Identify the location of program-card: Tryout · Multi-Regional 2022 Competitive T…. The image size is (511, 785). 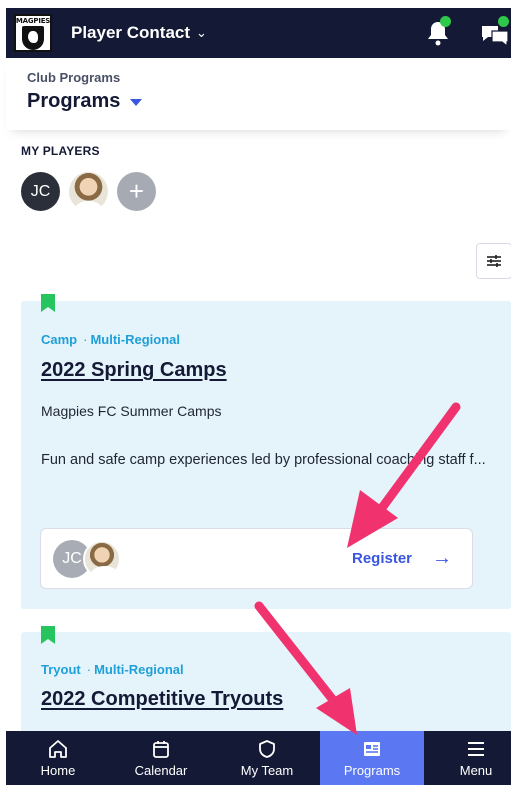
(266, 684).